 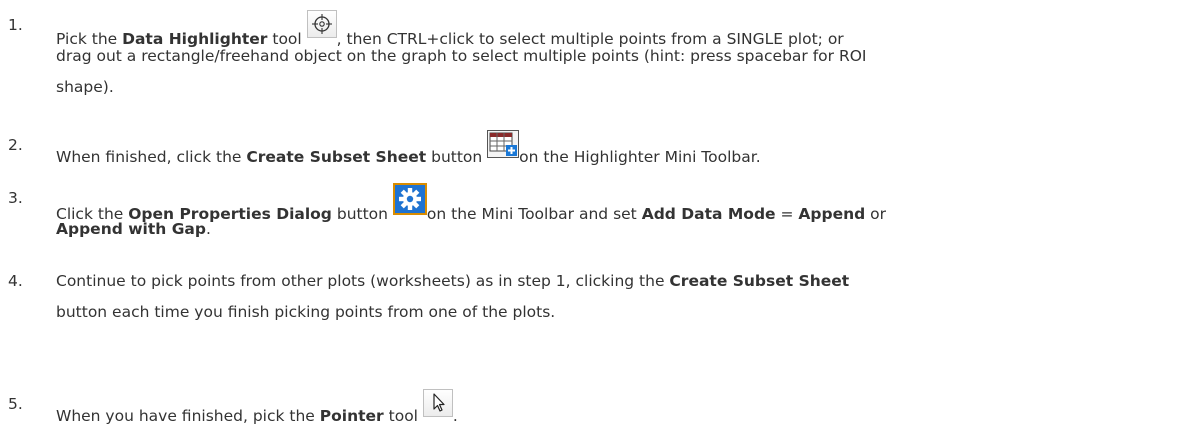 What do you see at coordinates (321, 24) in the screenshot?
I see `data-highlighter-icon` at bounding box center [321, 24].